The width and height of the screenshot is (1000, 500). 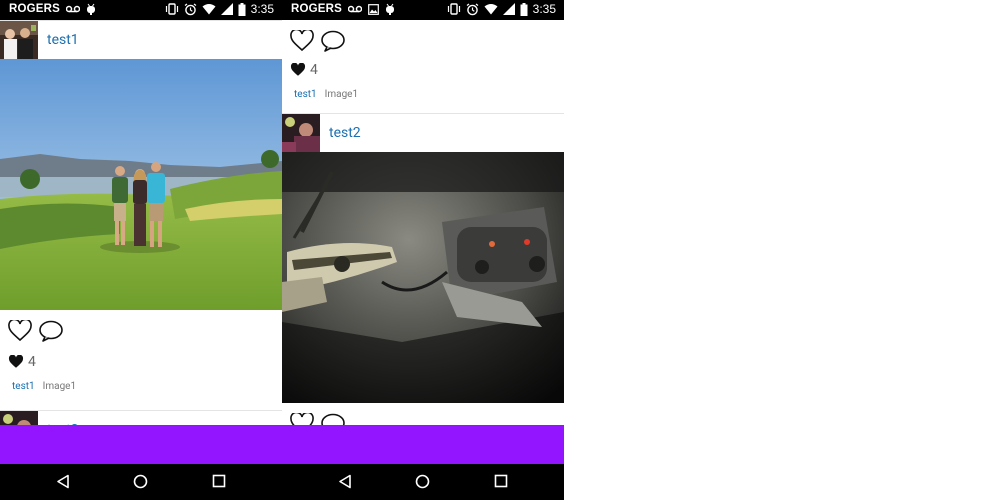 I want to click on post-photo-vineyard, so click(x=141, y=184).